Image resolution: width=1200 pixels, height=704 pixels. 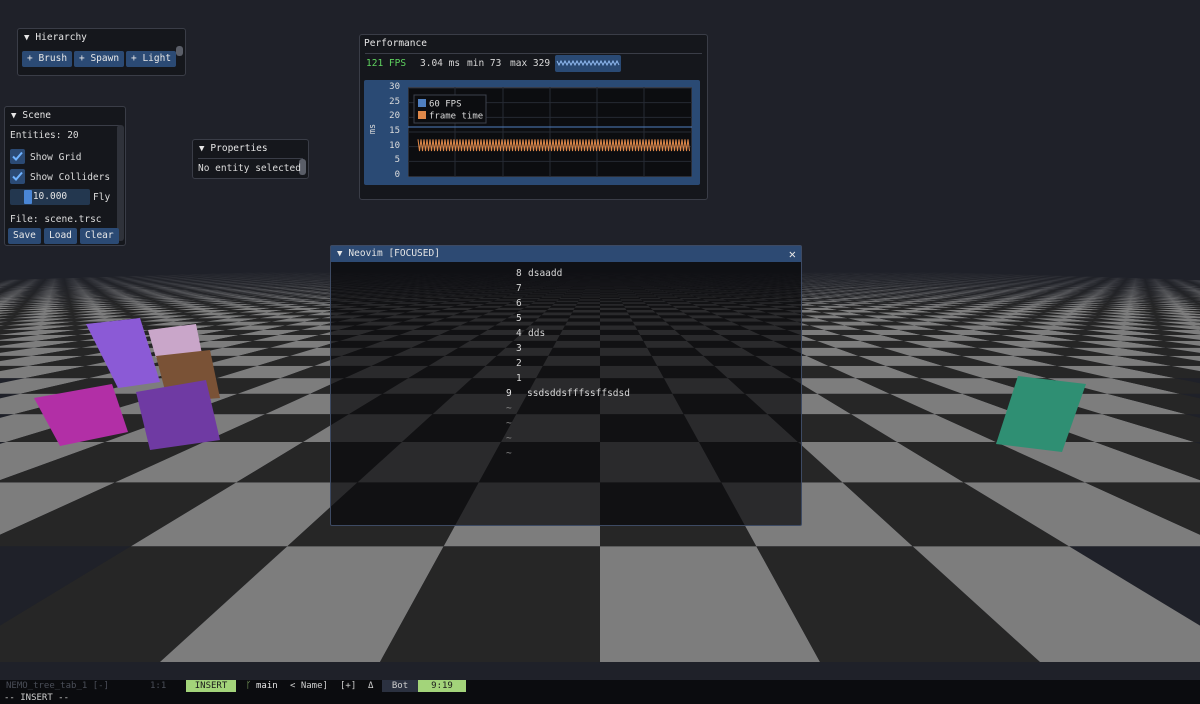 I want to click on command-line: -- INSERT --, so click(x=600, y=698).